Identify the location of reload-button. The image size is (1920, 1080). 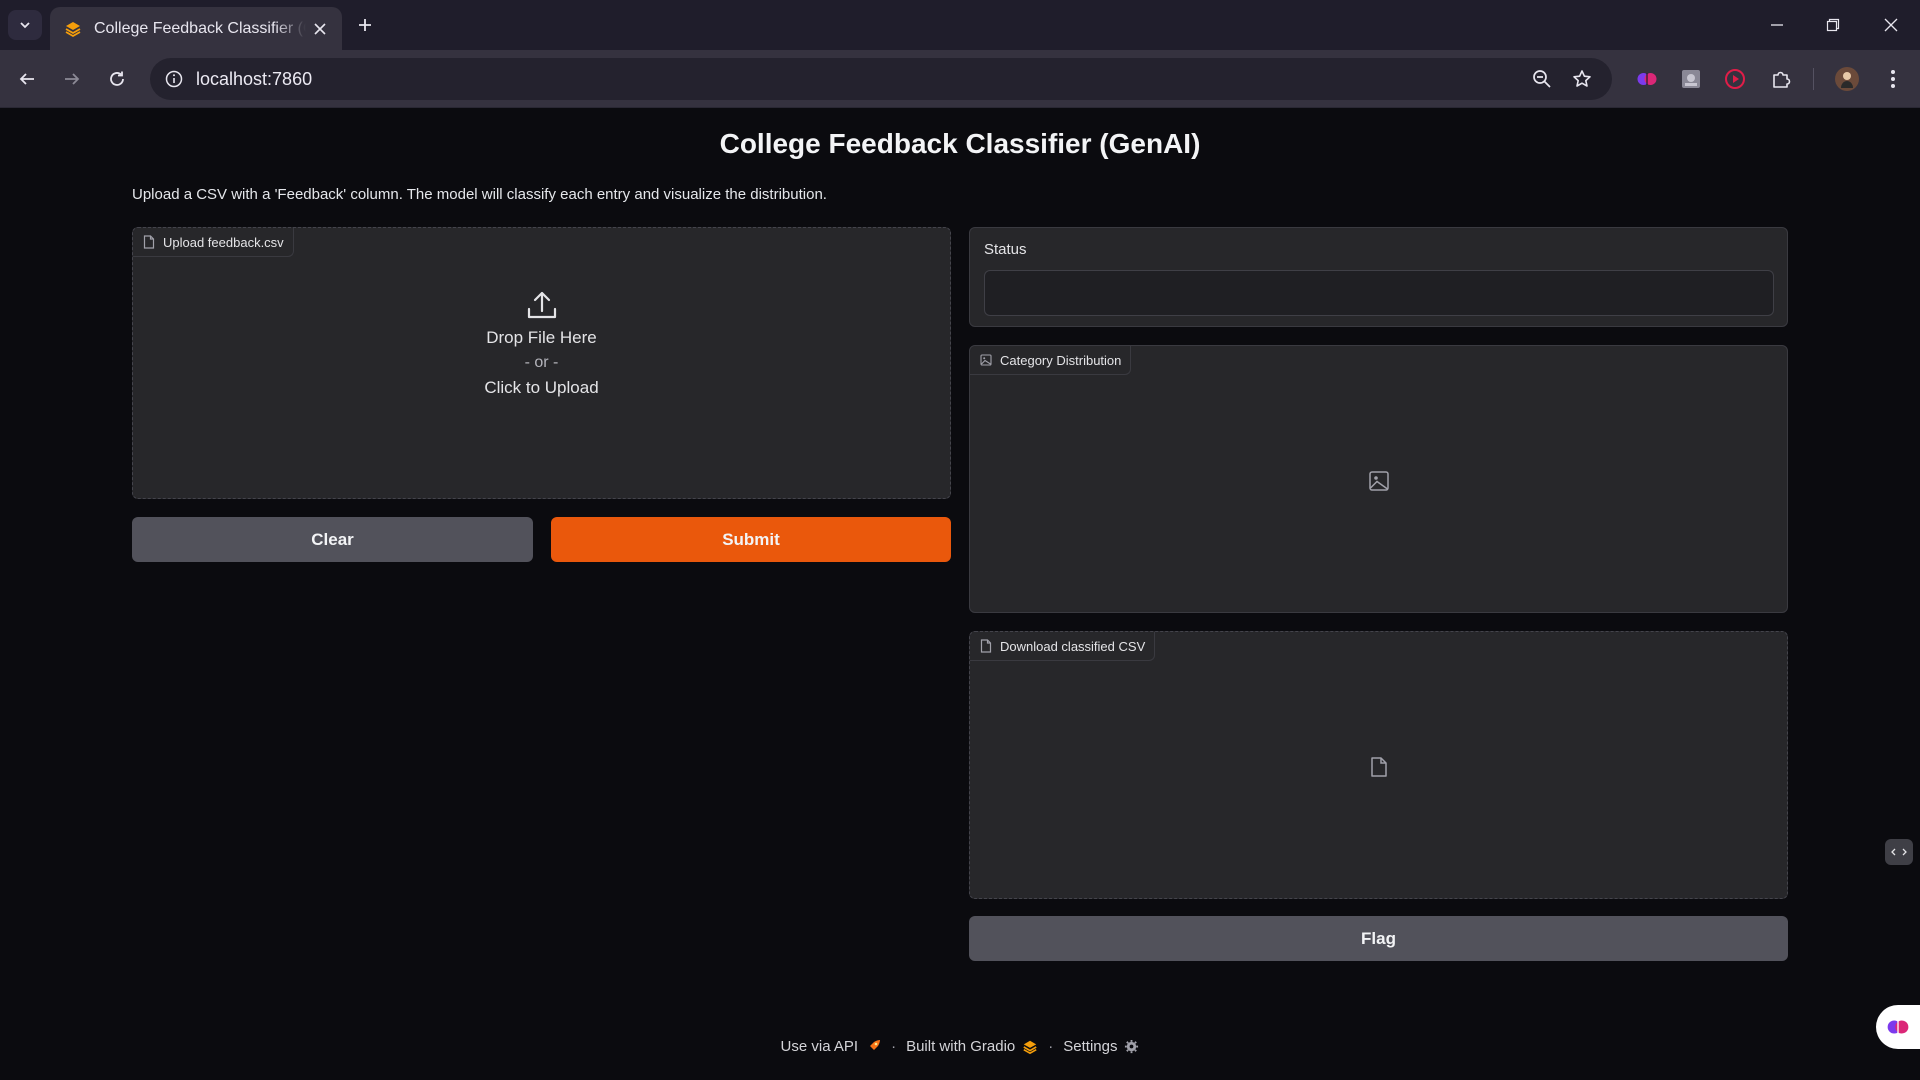
(117, 79).